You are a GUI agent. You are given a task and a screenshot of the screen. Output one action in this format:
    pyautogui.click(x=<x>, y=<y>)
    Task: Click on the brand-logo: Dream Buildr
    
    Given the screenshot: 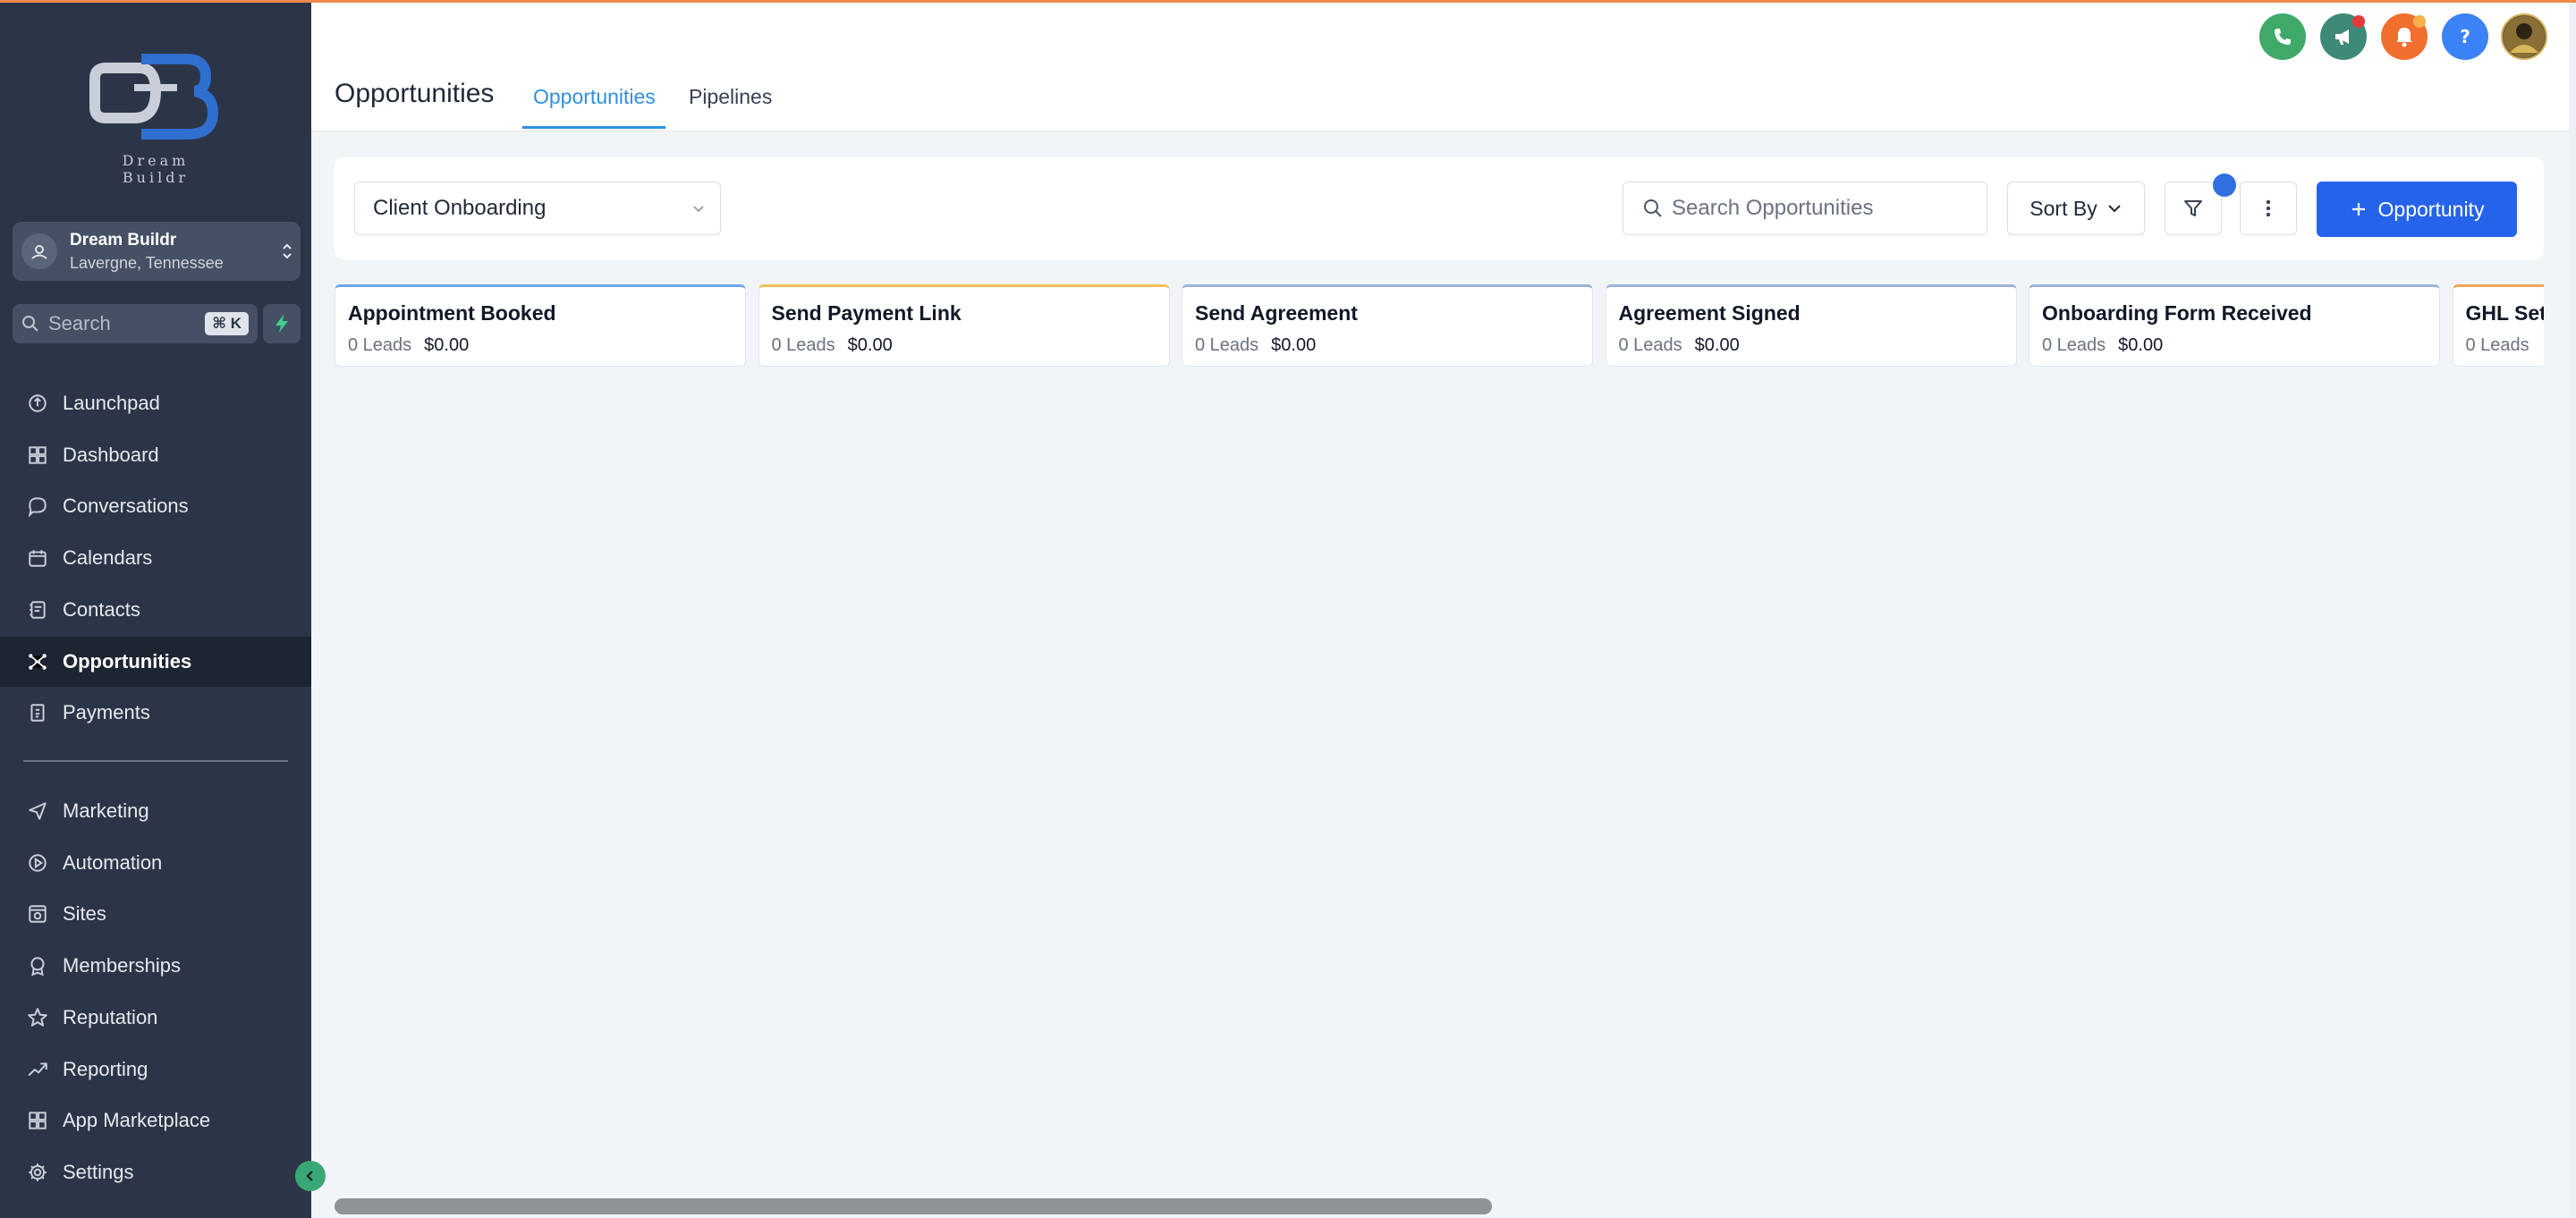 What is the action you would take?
    pyautogui.click(x=156, y=119)
    